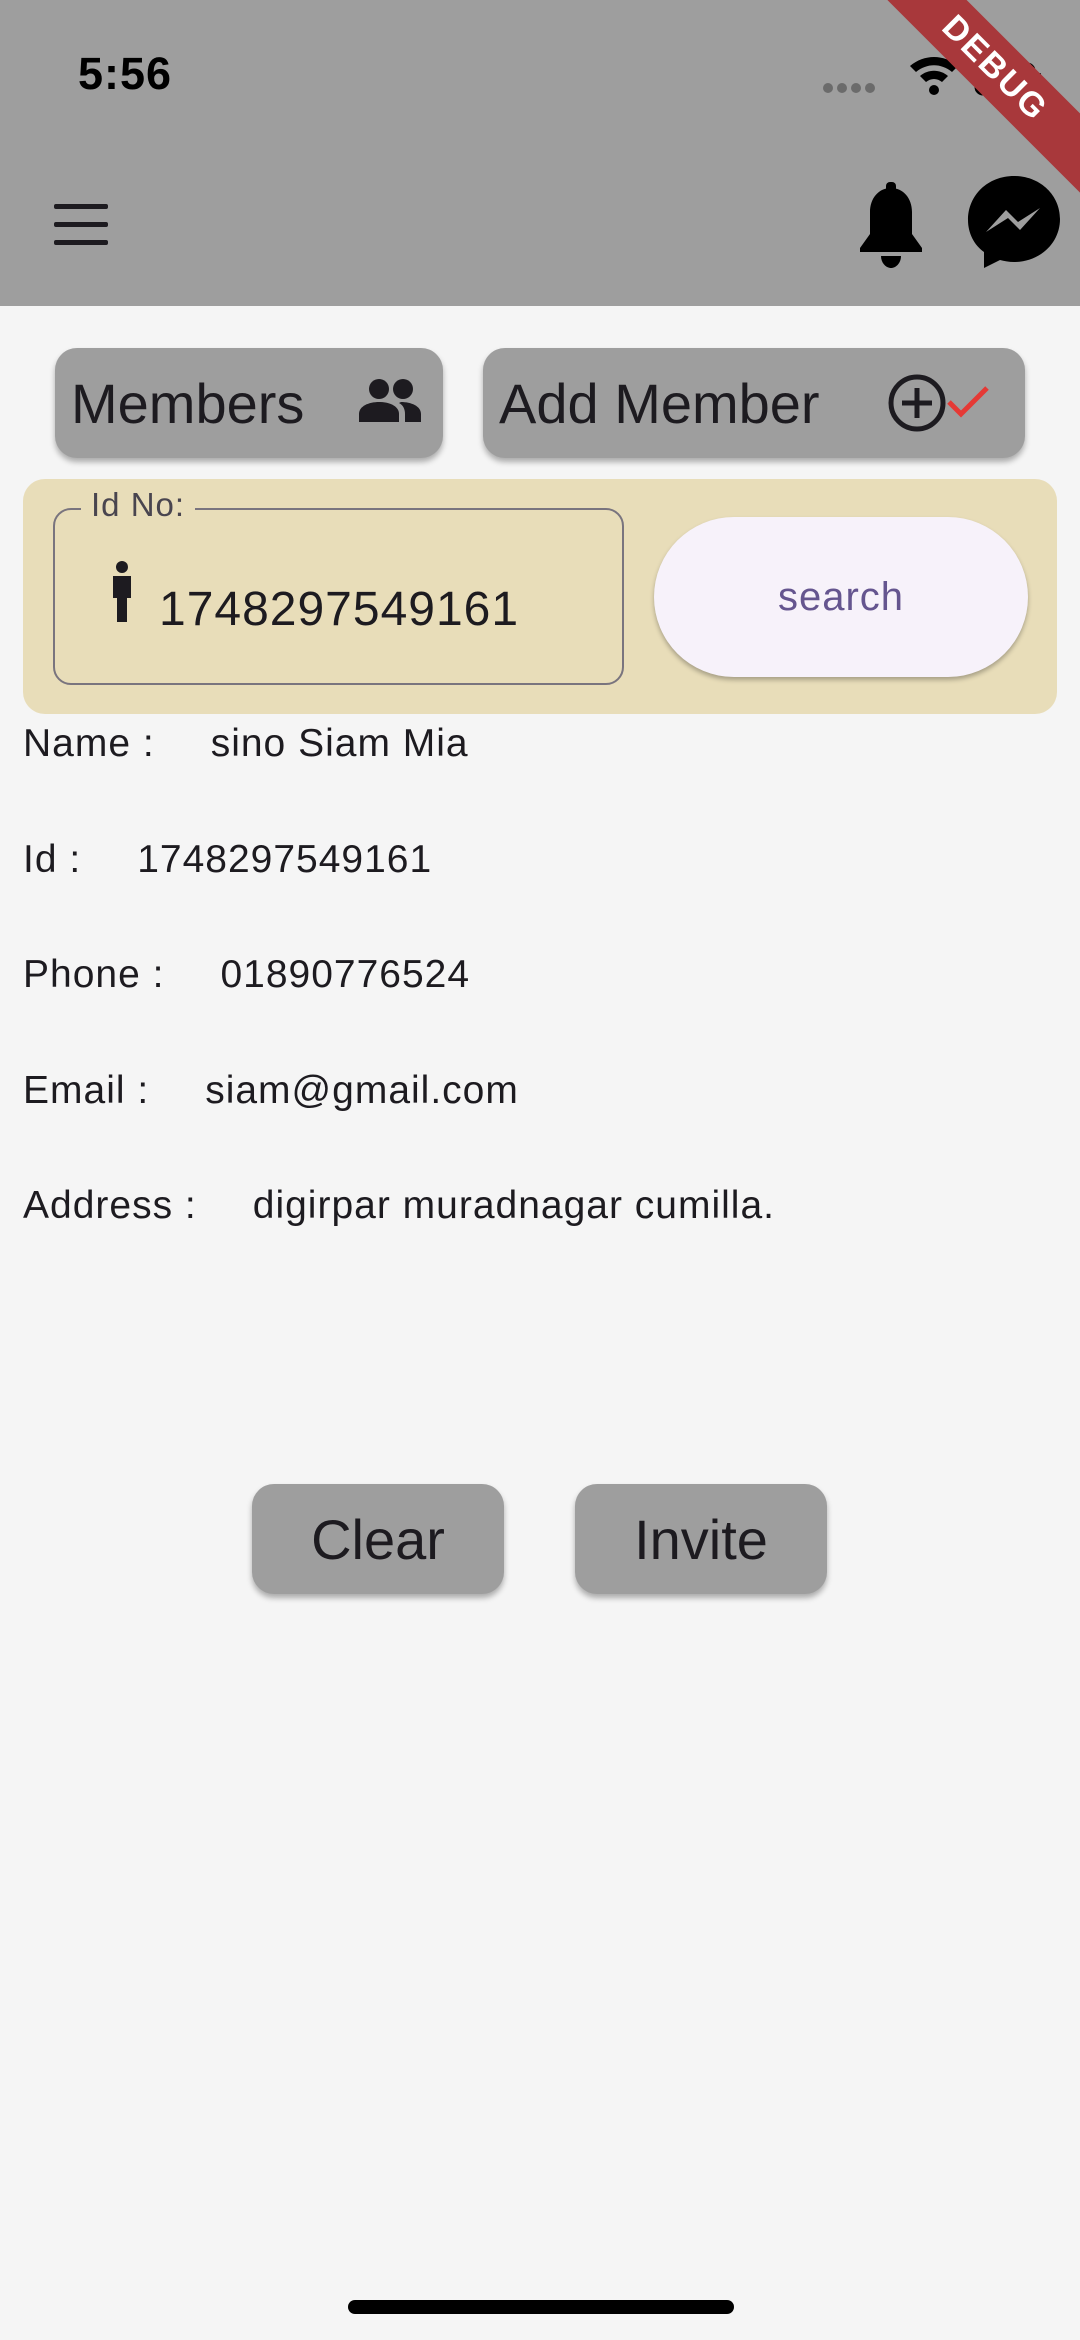 The image size is (1080, 2340). I want to click on clear-button: Clear, so click(378, 1539).